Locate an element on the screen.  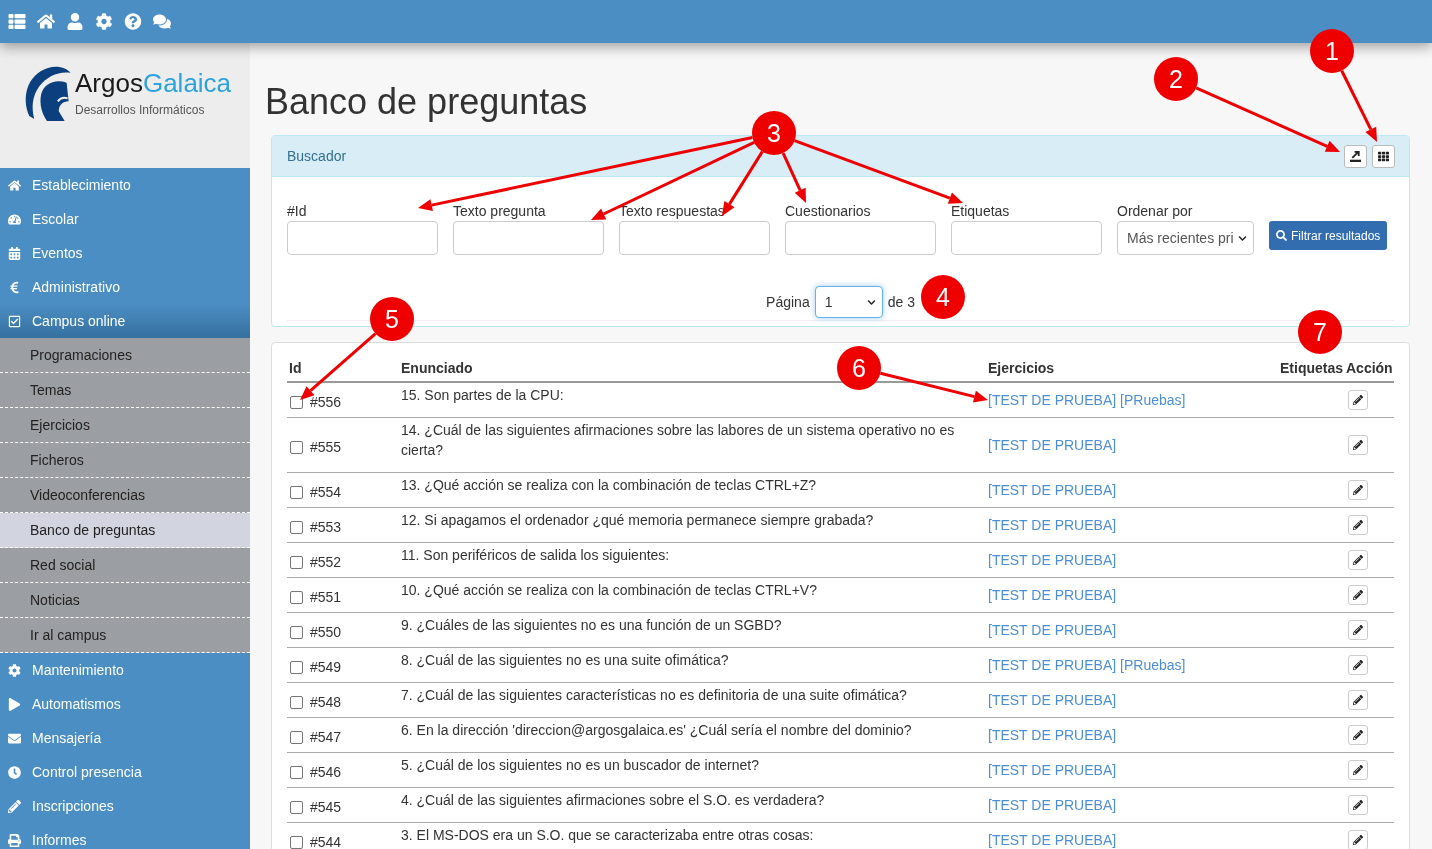
question-text: 7. ¿Cuál de las siguientes características no es definitoria de una suite ofimática? is located at coordinates (654, 695).